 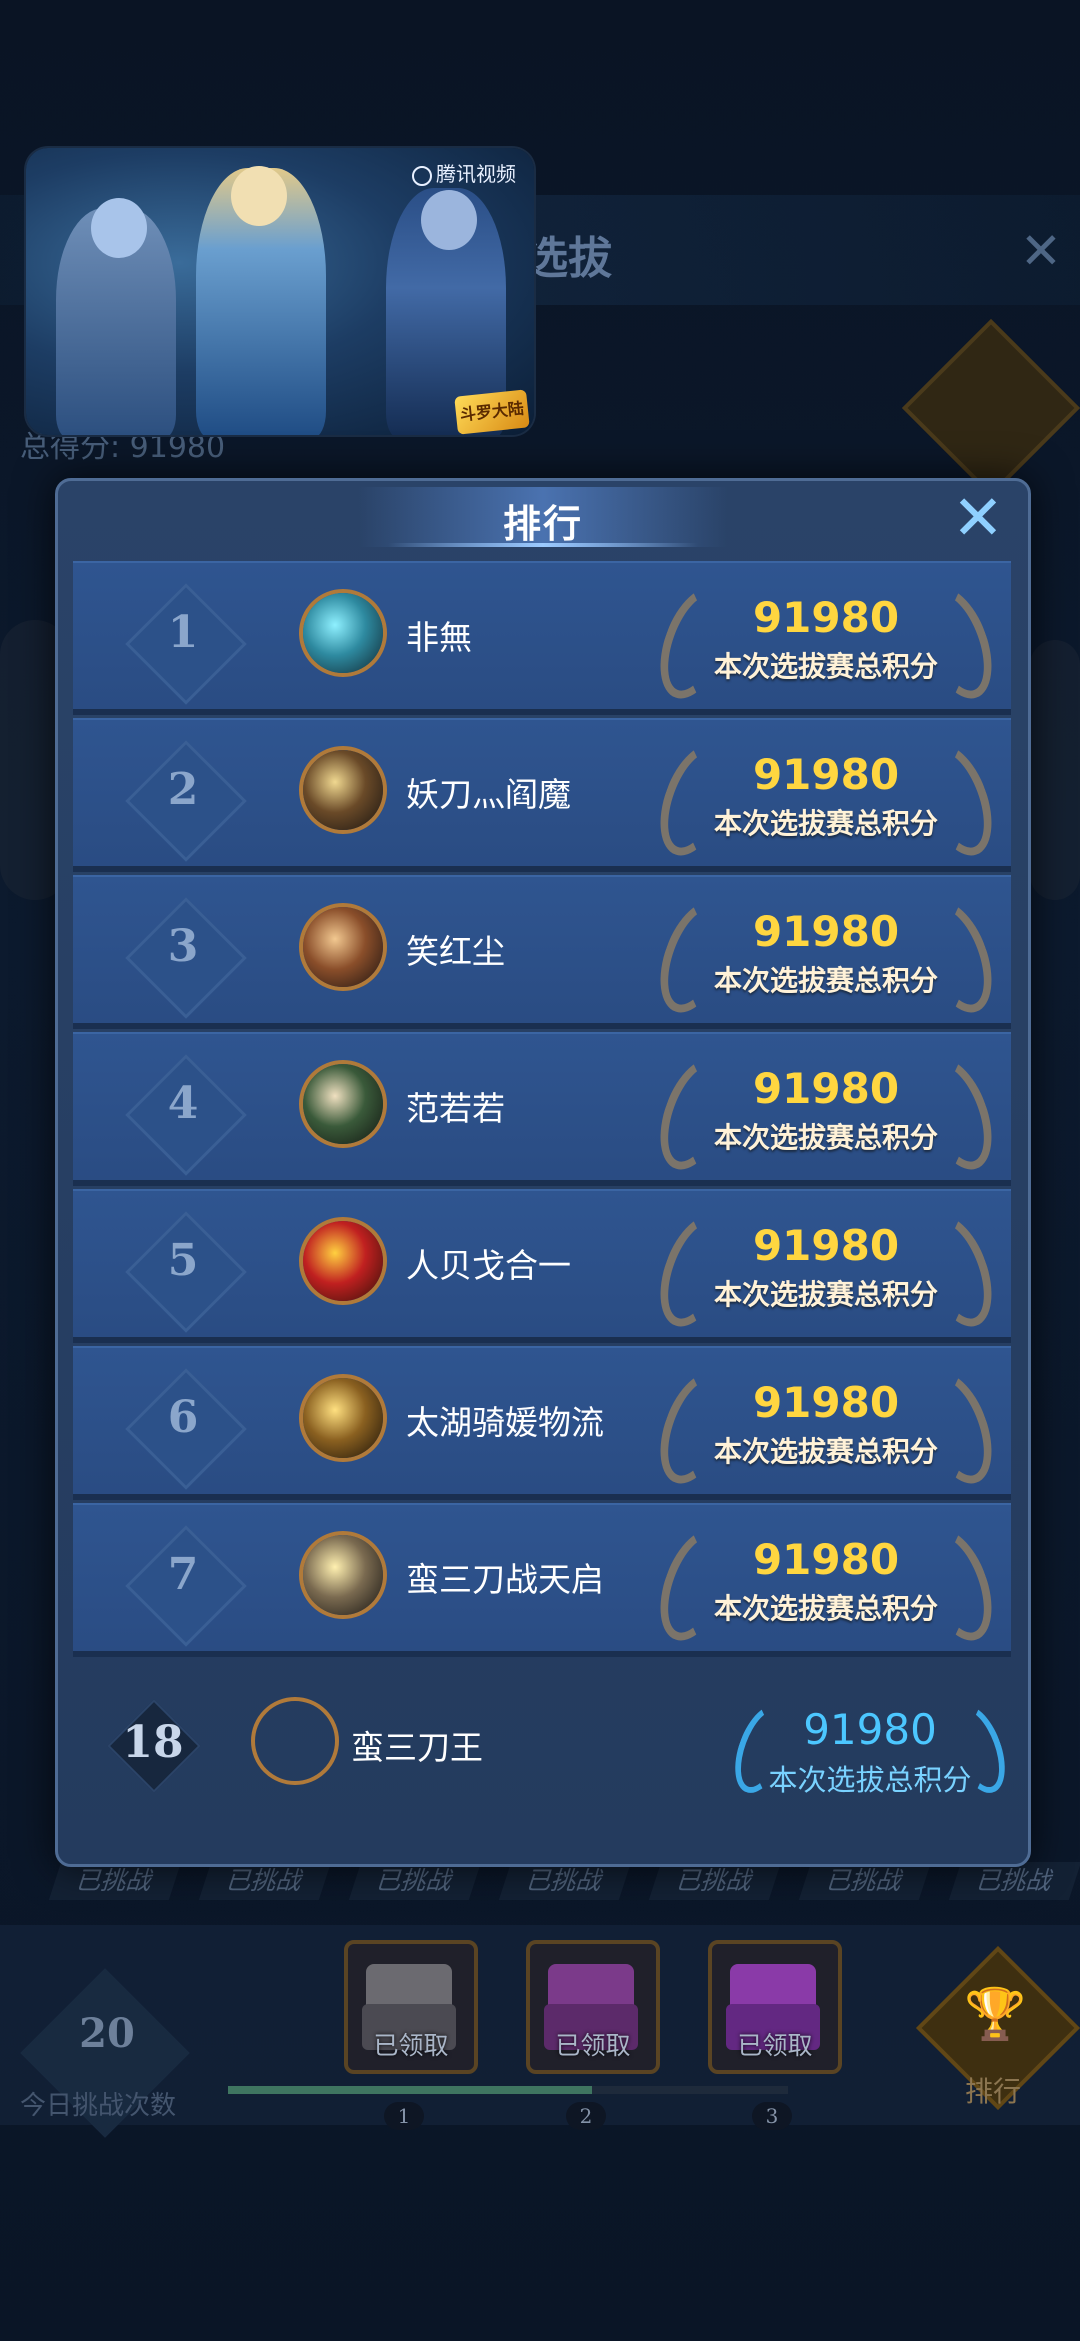 What do you see at coordinates (978, 518) in the screenshot?
I see `close-icon: ✕` at bounding box center [978, 518].